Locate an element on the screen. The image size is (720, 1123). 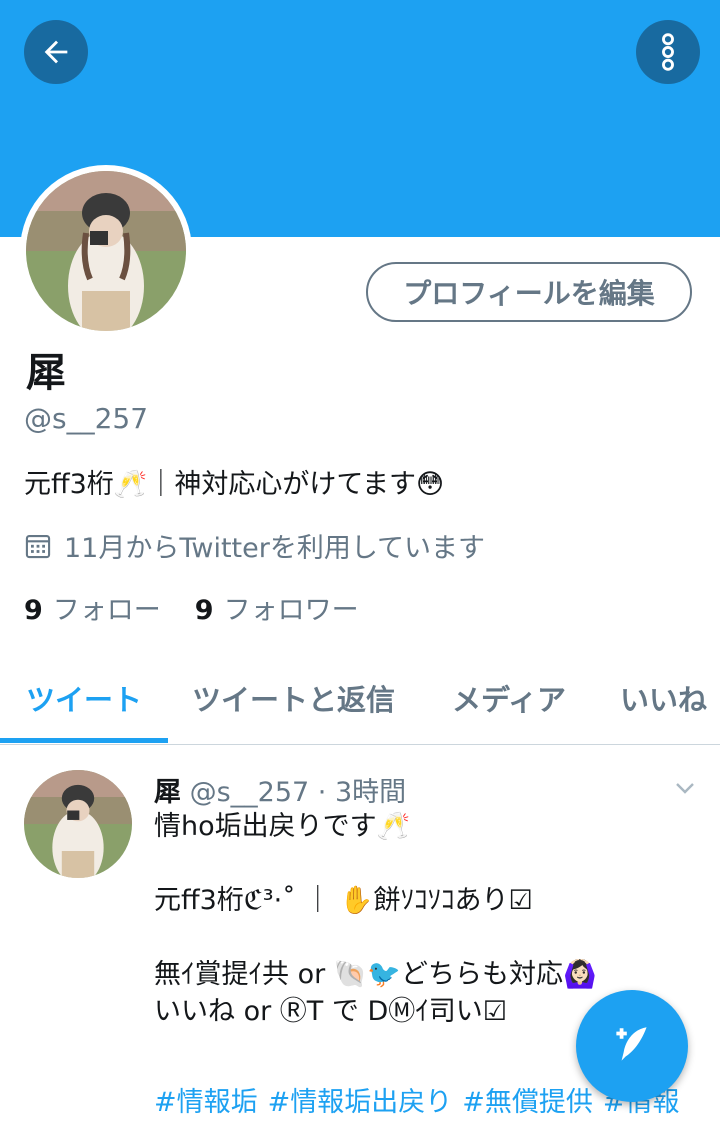
tweet-line: 無ｲ賞提ｲ共 or 🐚🐦どちらも対応🙆🏻‍♀️ is located at coordinates (375, 974).